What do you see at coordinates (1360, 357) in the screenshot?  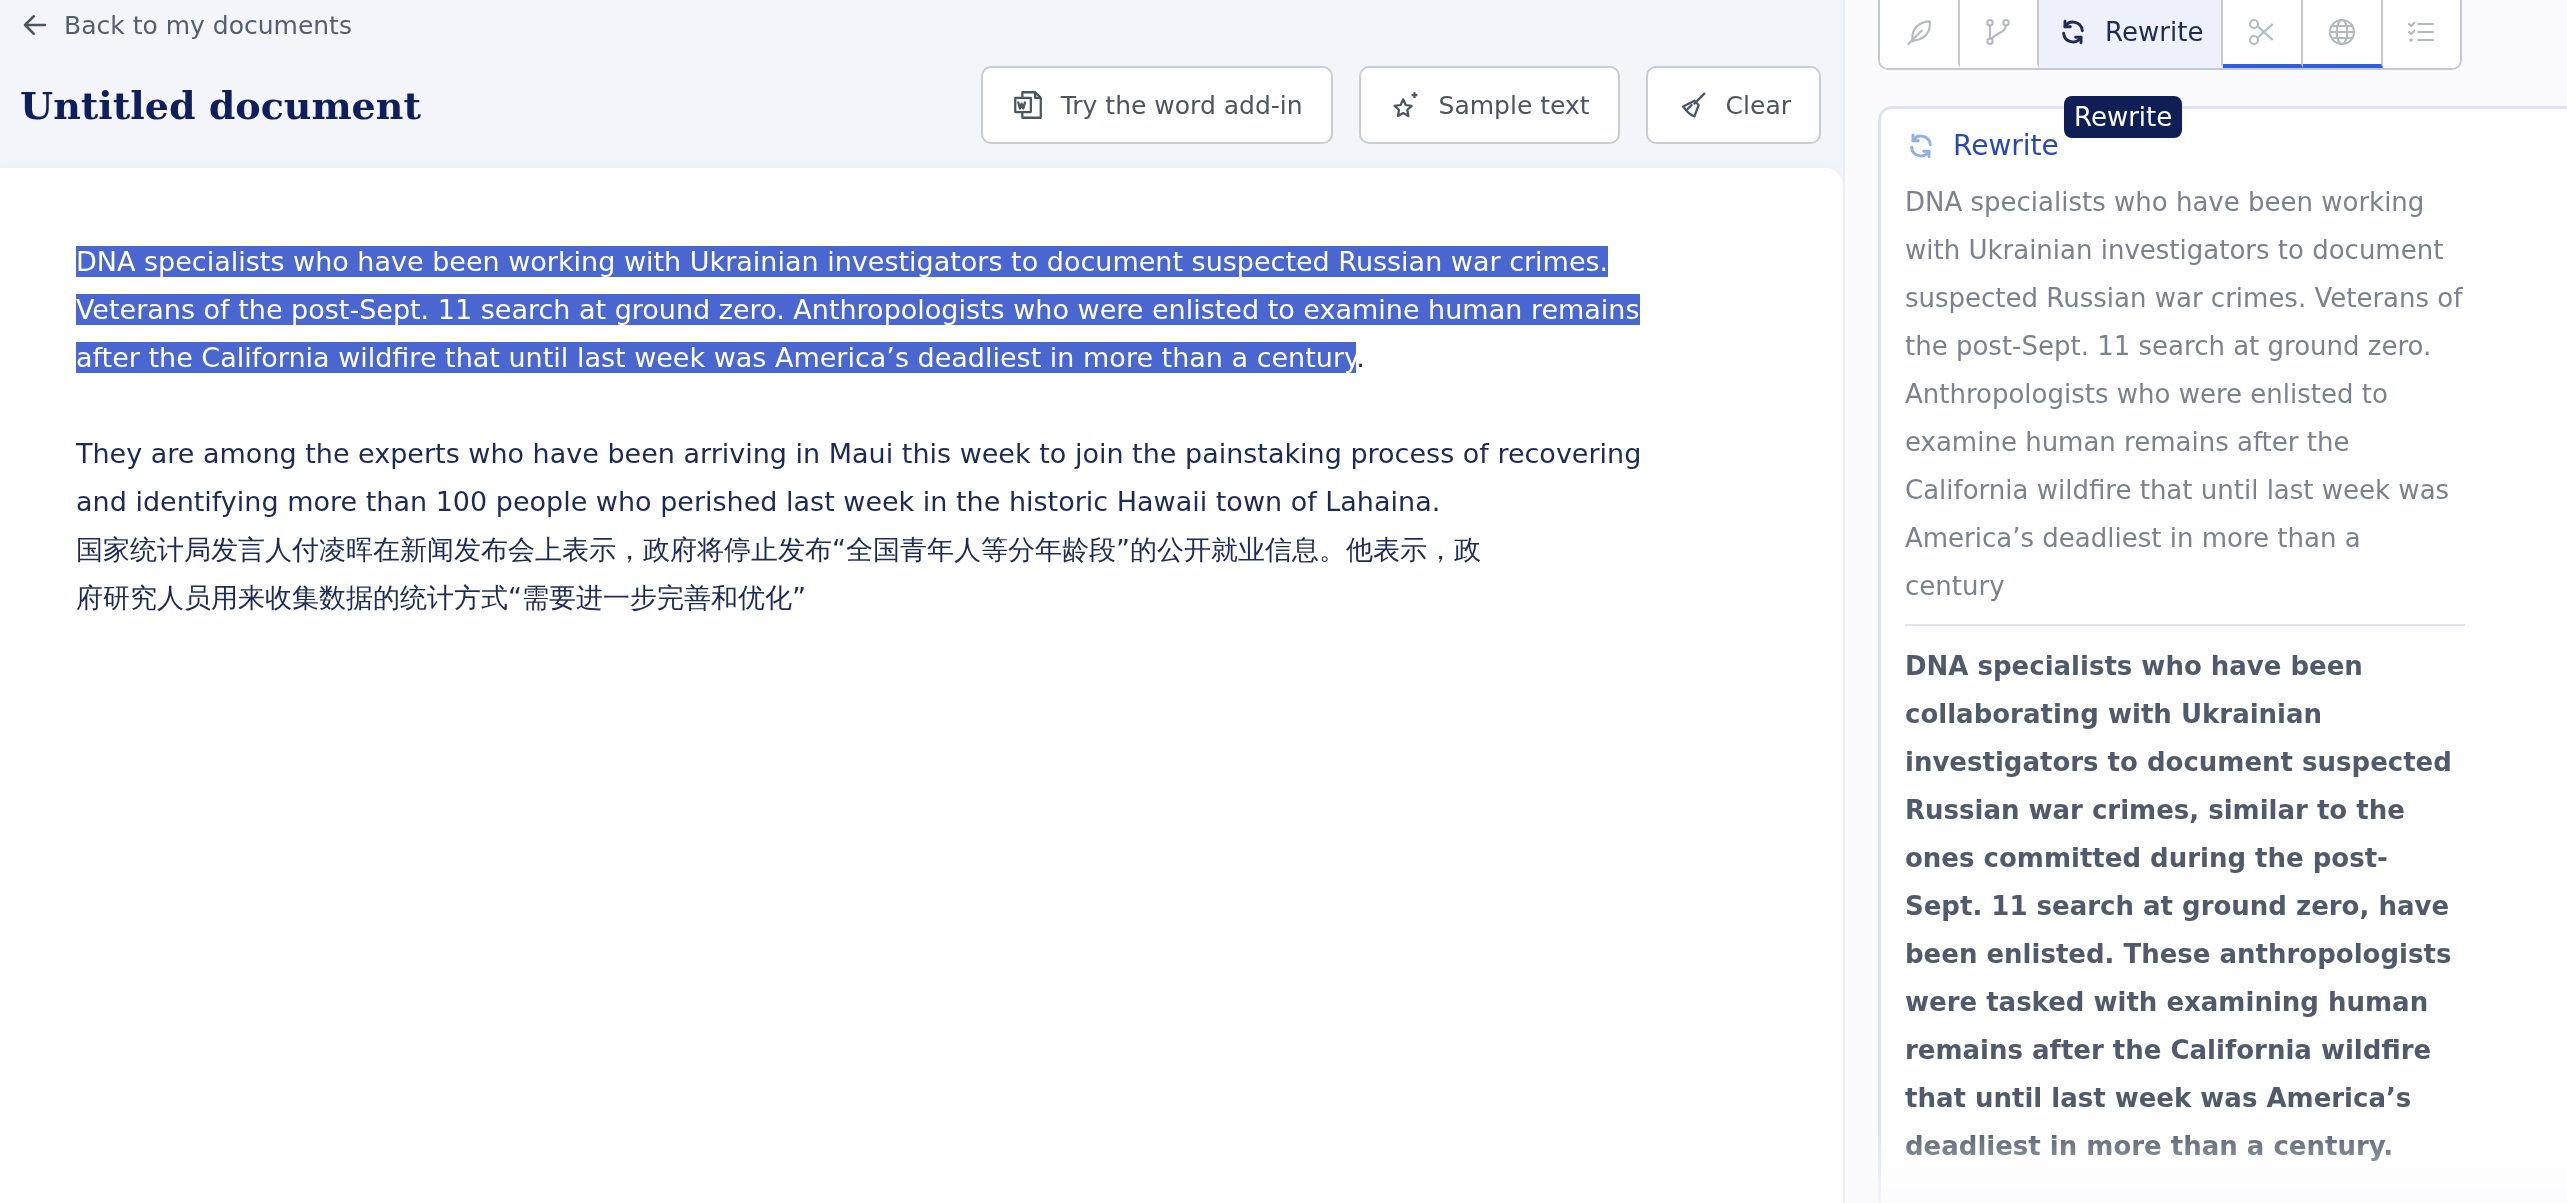 I see `paragraph-text: .` at bounding box center [1360, 357].